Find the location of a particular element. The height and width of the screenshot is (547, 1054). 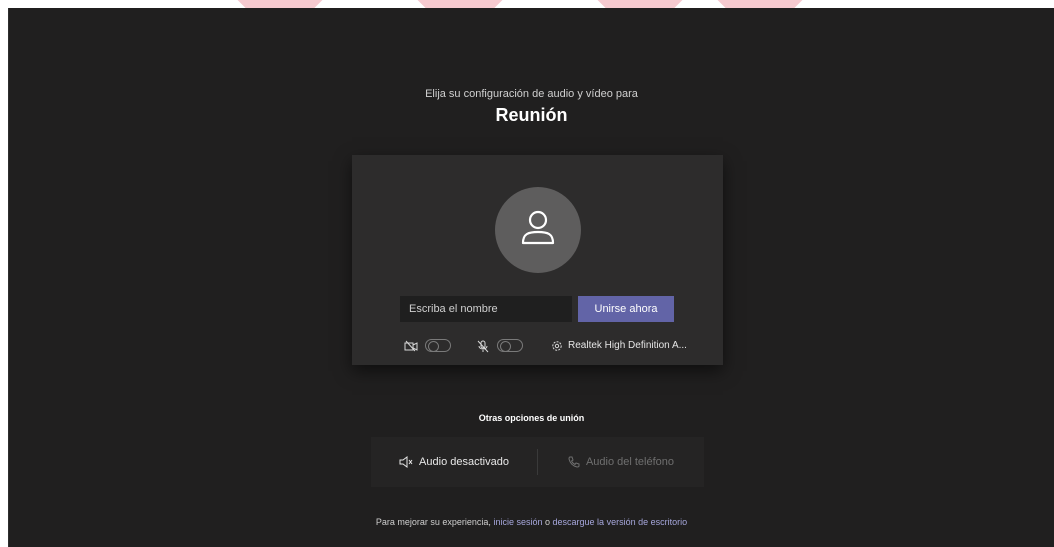

phone-audio-label: Audio del teléfono is located at coordinates (630, 462).